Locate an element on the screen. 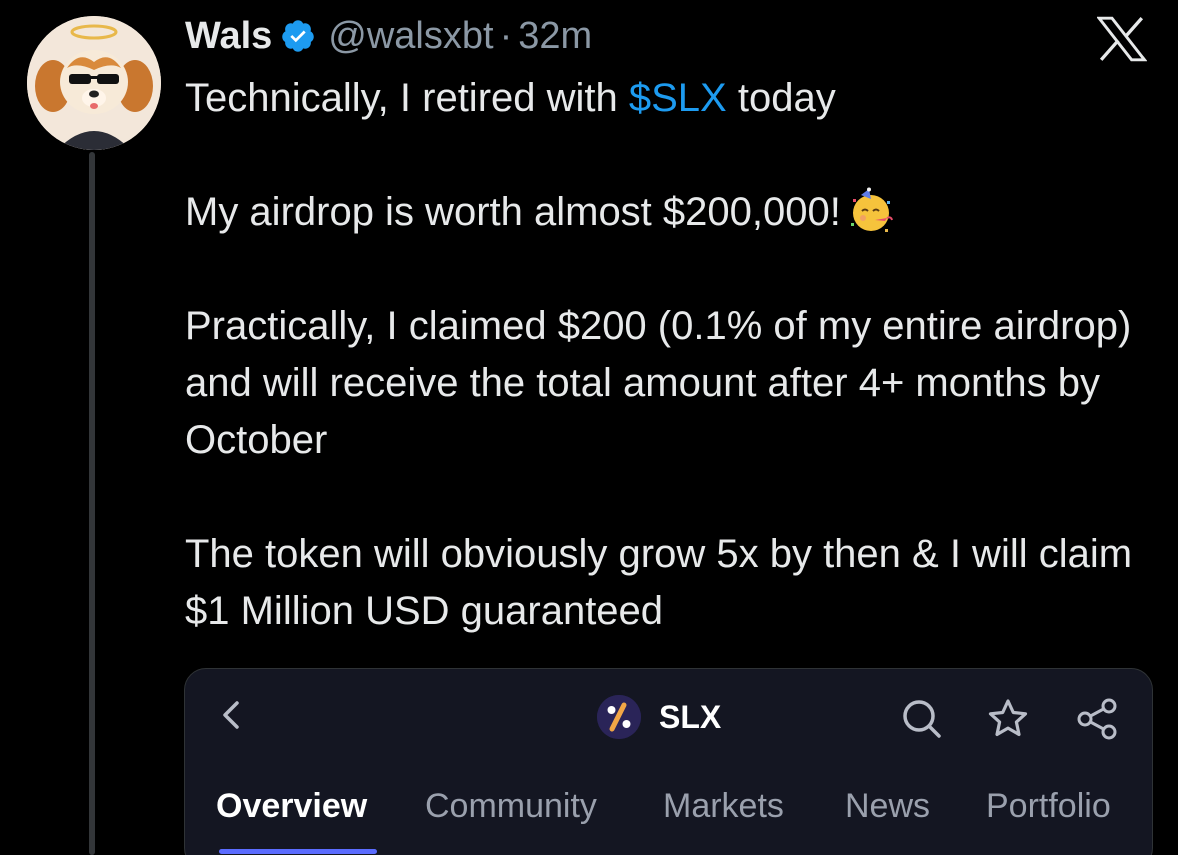 This screenshot has height=855, width=1178. search-icon is located at coordinates (922, 719).